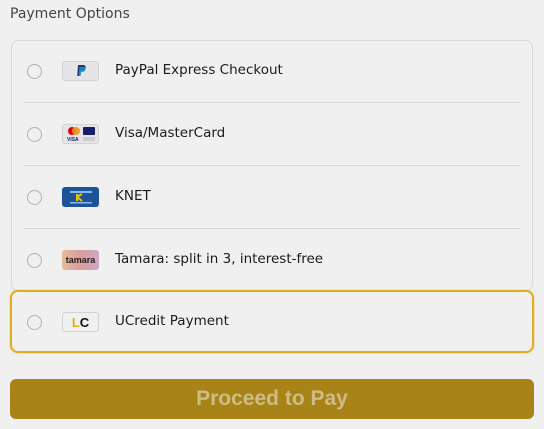 The image size is (544, 429). Describe the element at coordinates (34, 260) in the screenshot. I see `radio-tamara` at that location.